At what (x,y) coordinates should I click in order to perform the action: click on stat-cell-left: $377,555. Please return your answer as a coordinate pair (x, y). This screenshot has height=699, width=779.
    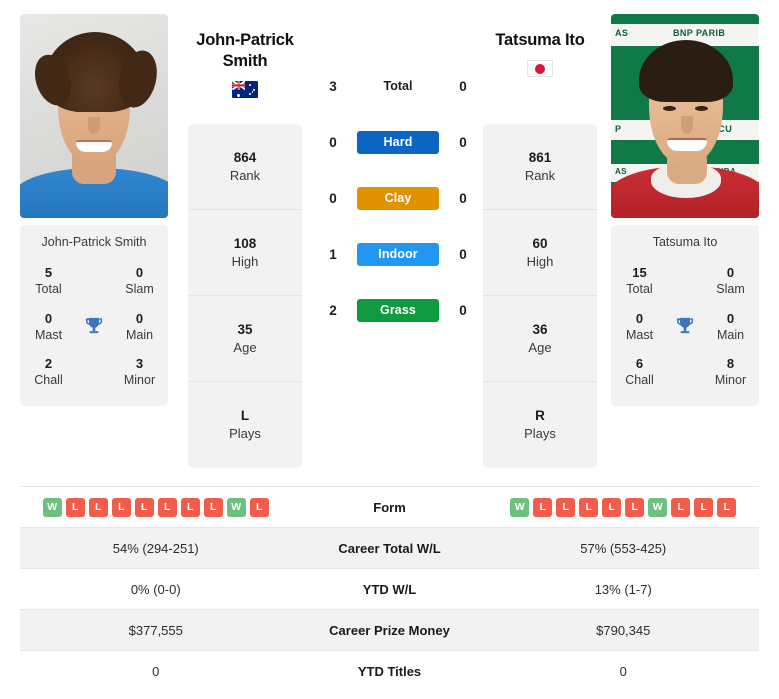
    Looking at the image, I should click on (155, 630).